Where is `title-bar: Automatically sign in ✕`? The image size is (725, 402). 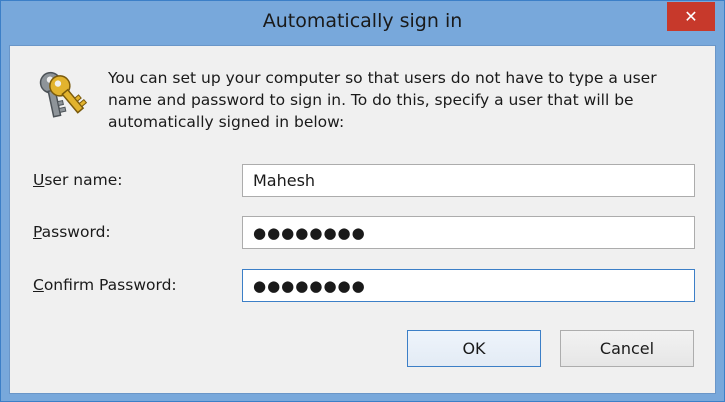 title-bar: Automatically sign in ✕ is located at coordinates (362, 23).